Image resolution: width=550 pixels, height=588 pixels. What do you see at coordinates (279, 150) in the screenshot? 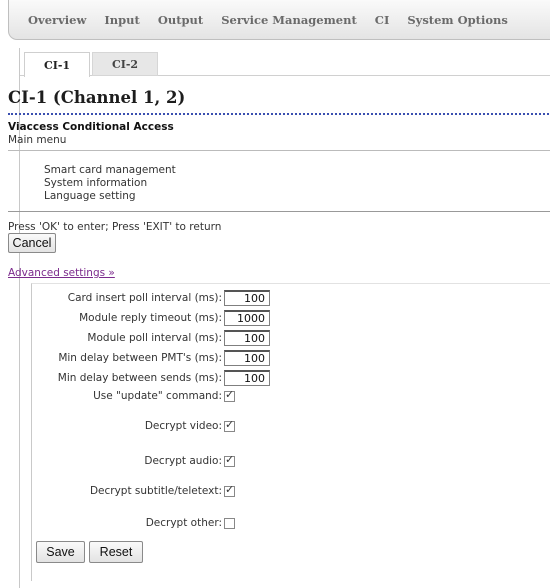
I see `menu-top-divider` at bounding box center [279, 150].